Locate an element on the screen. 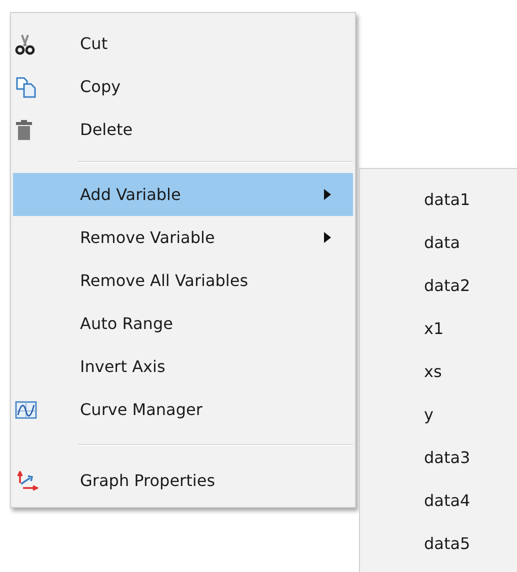 This screenshot has width=517, height=572. menu-item: Remove All Variables is located at coordinates (183, 280).